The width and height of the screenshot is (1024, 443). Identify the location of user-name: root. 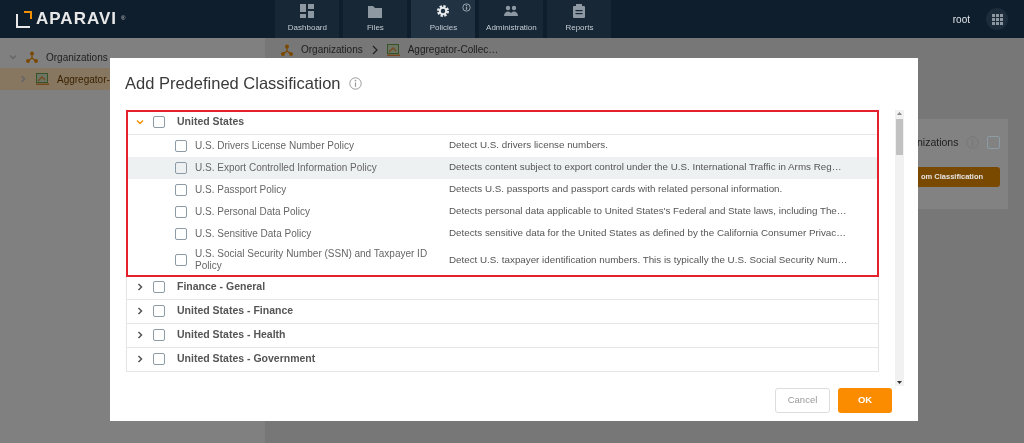
(961, 19).